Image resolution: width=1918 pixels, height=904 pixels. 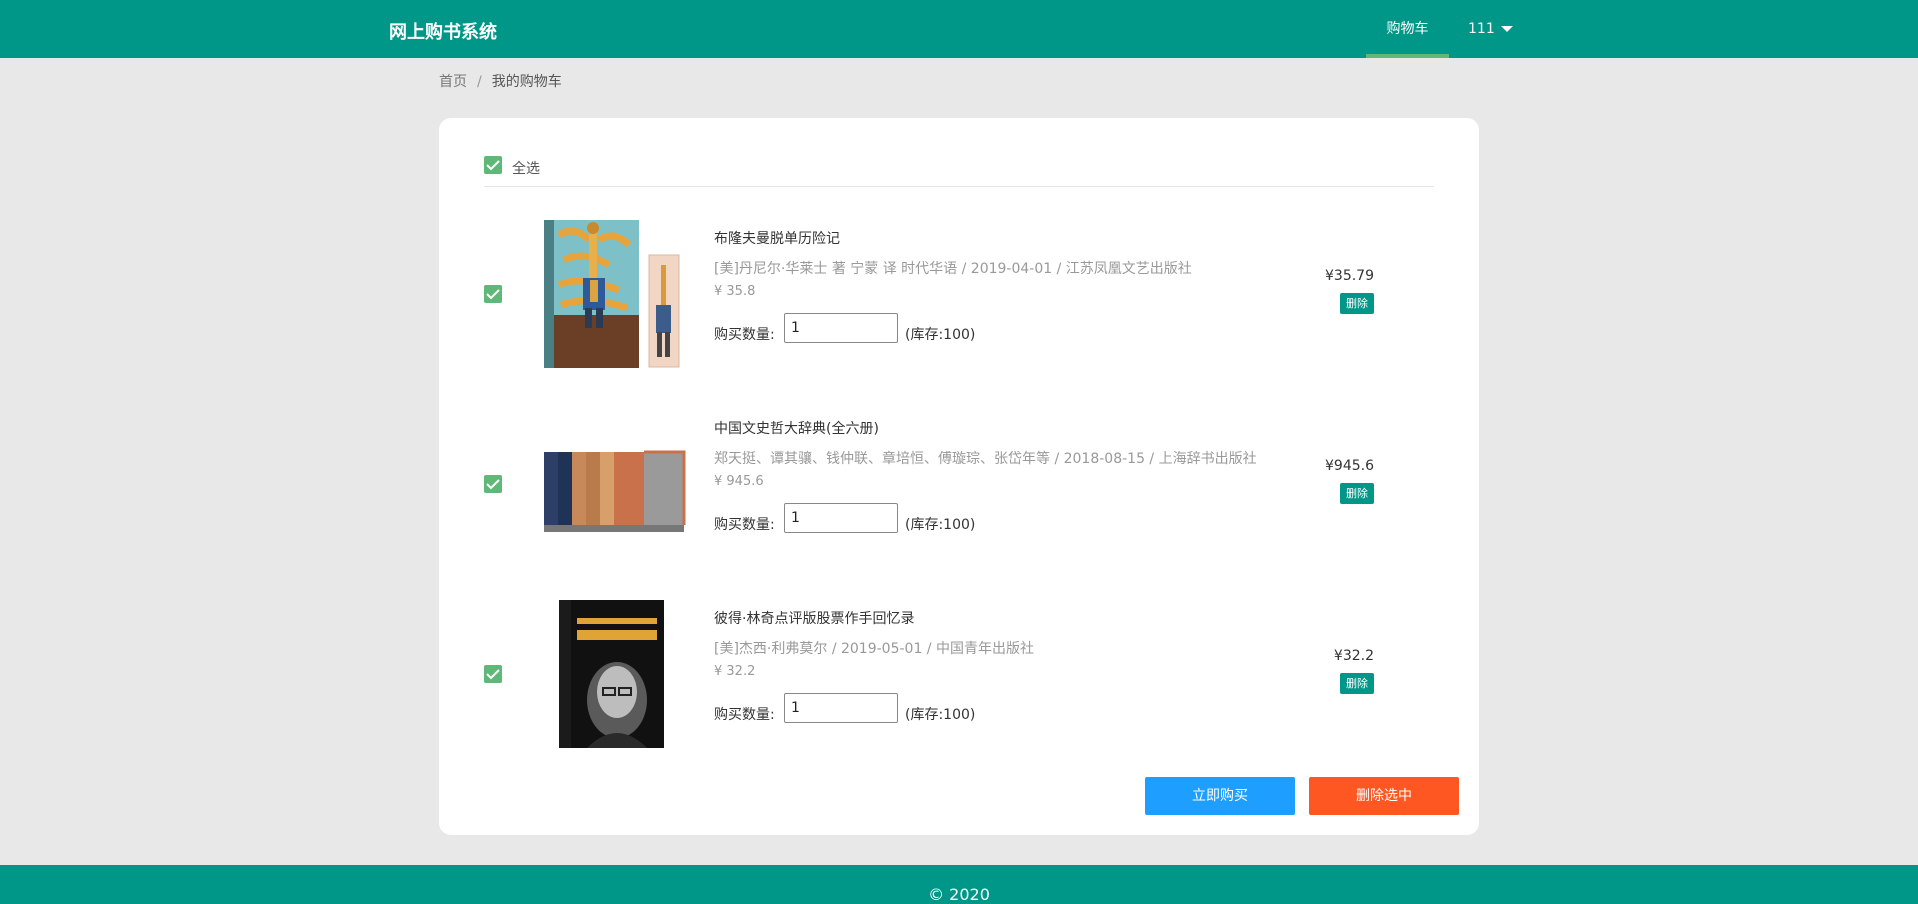 I want to click on item-subtotal: ¥32.2, so click(x=1353, y=656).